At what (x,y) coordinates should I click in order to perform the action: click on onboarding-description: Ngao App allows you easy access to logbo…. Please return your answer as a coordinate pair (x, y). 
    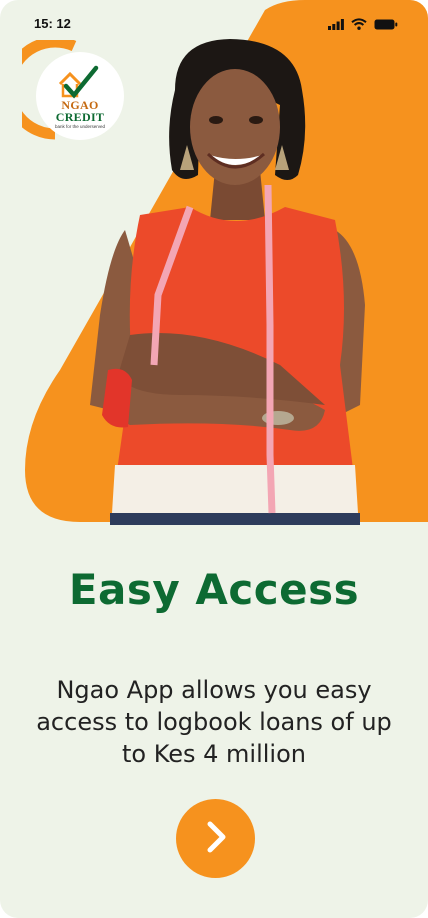
    Looking at the image, I should click on (214, 722).